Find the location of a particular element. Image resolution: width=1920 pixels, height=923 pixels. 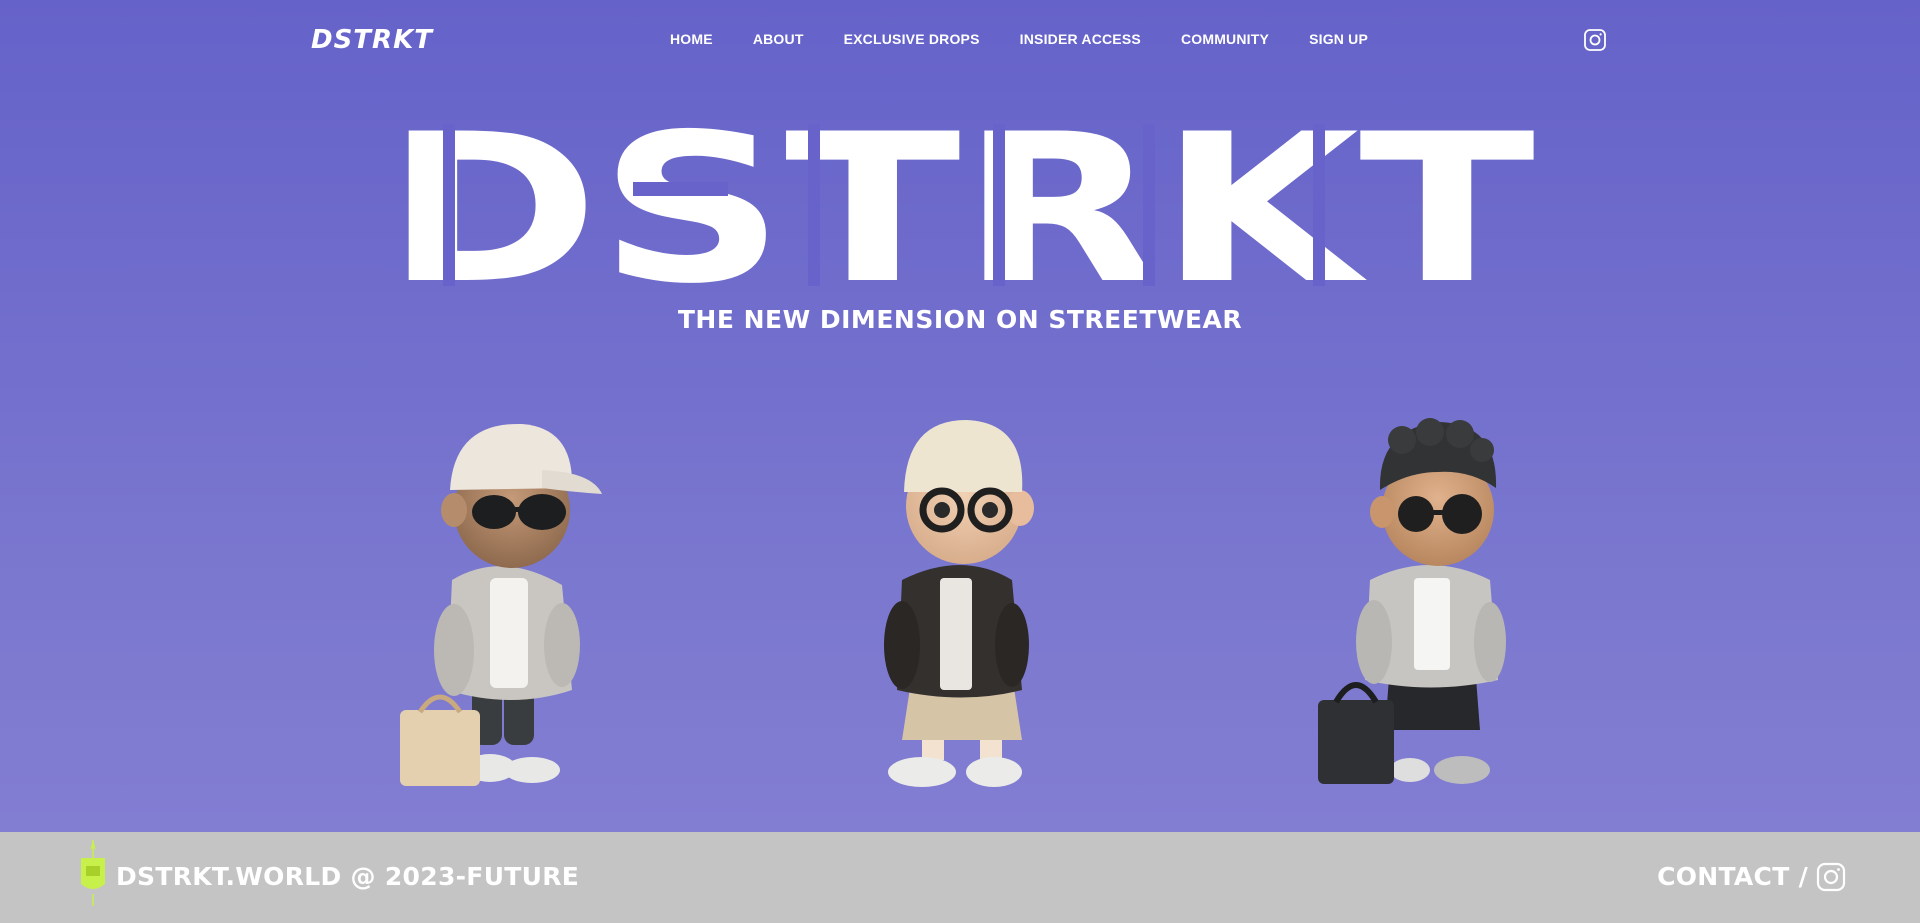

figure-cap-sunglasses-tote is located at coordinates (501, 604).